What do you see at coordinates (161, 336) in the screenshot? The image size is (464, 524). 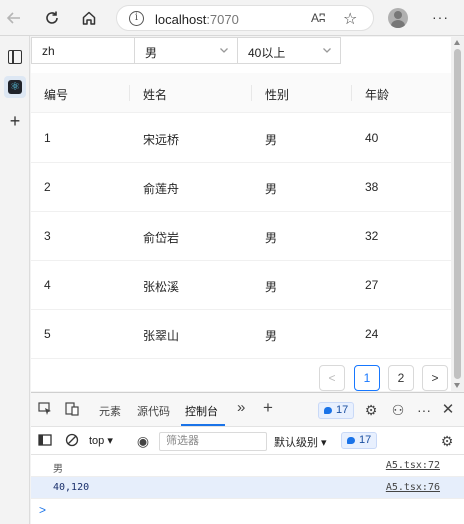 I see `cell-name: 张翠山` at bounding box center [161, 336].